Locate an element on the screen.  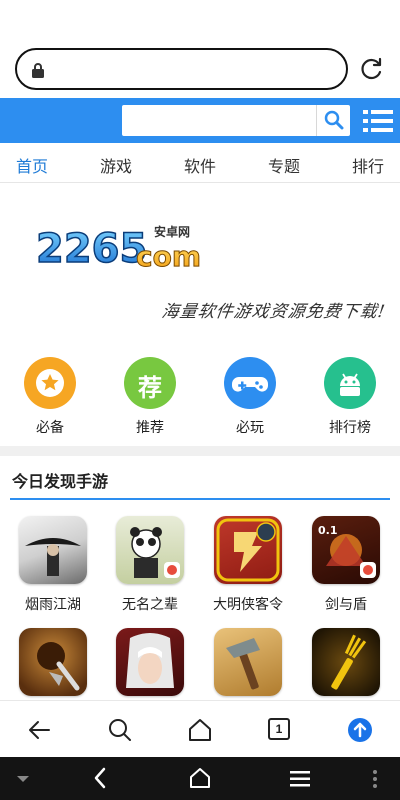
browser-toolbar: 1 is located at coordinates (200, 728).